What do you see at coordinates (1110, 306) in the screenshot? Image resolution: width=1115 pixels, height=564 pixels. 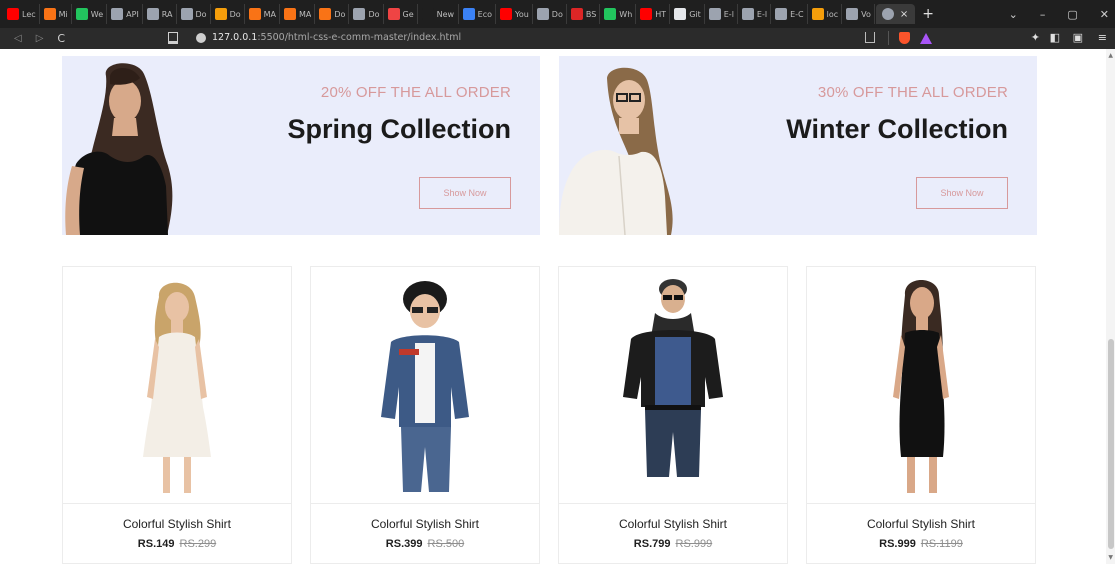 I see `page-scrollbar: ▲ ▼` at bounding box center [1110, 306].